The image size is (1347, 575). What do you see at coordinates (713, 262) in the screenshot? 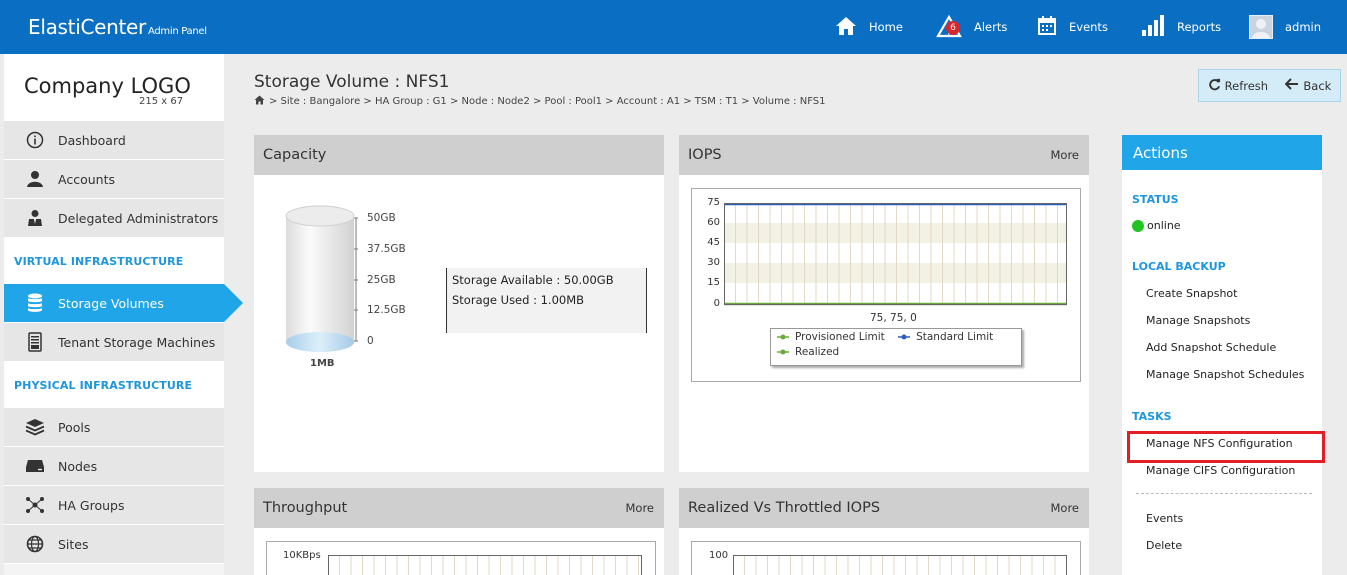
I see `iops-y-tick: 30` at bounding box center [713, 262].